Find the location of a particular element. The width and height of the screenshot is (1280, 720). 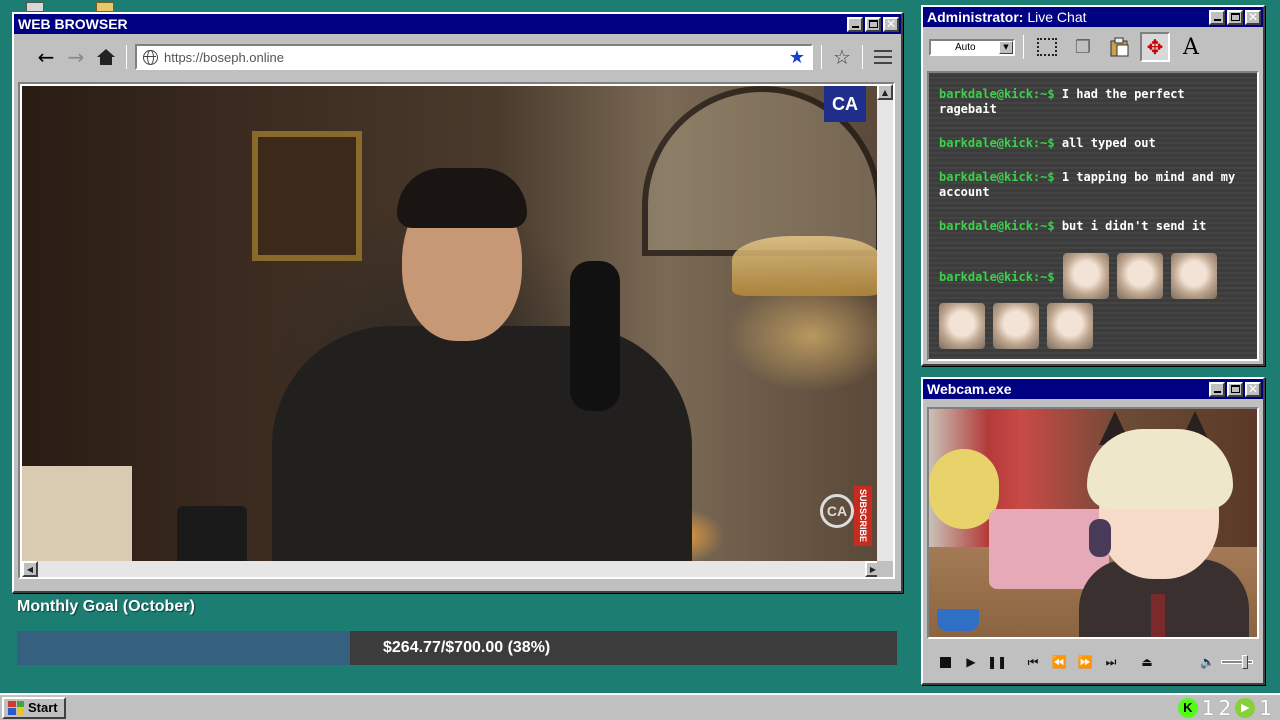

browser-titlebar: WEB BROWSER ✕ is located at coordinates (457, 24).